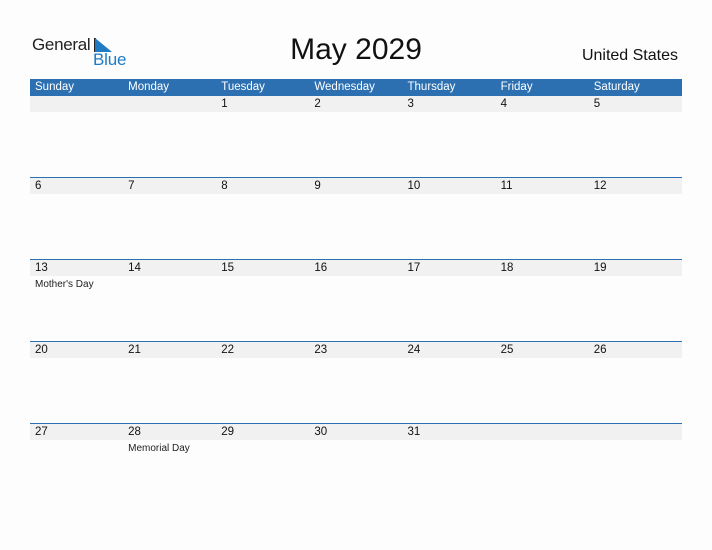 The width and height of the screenshot is (712, 550). Describe the element at coordinates (616, 87) in the screenshot. I see `weekday-saturday: Saturday` at that location.